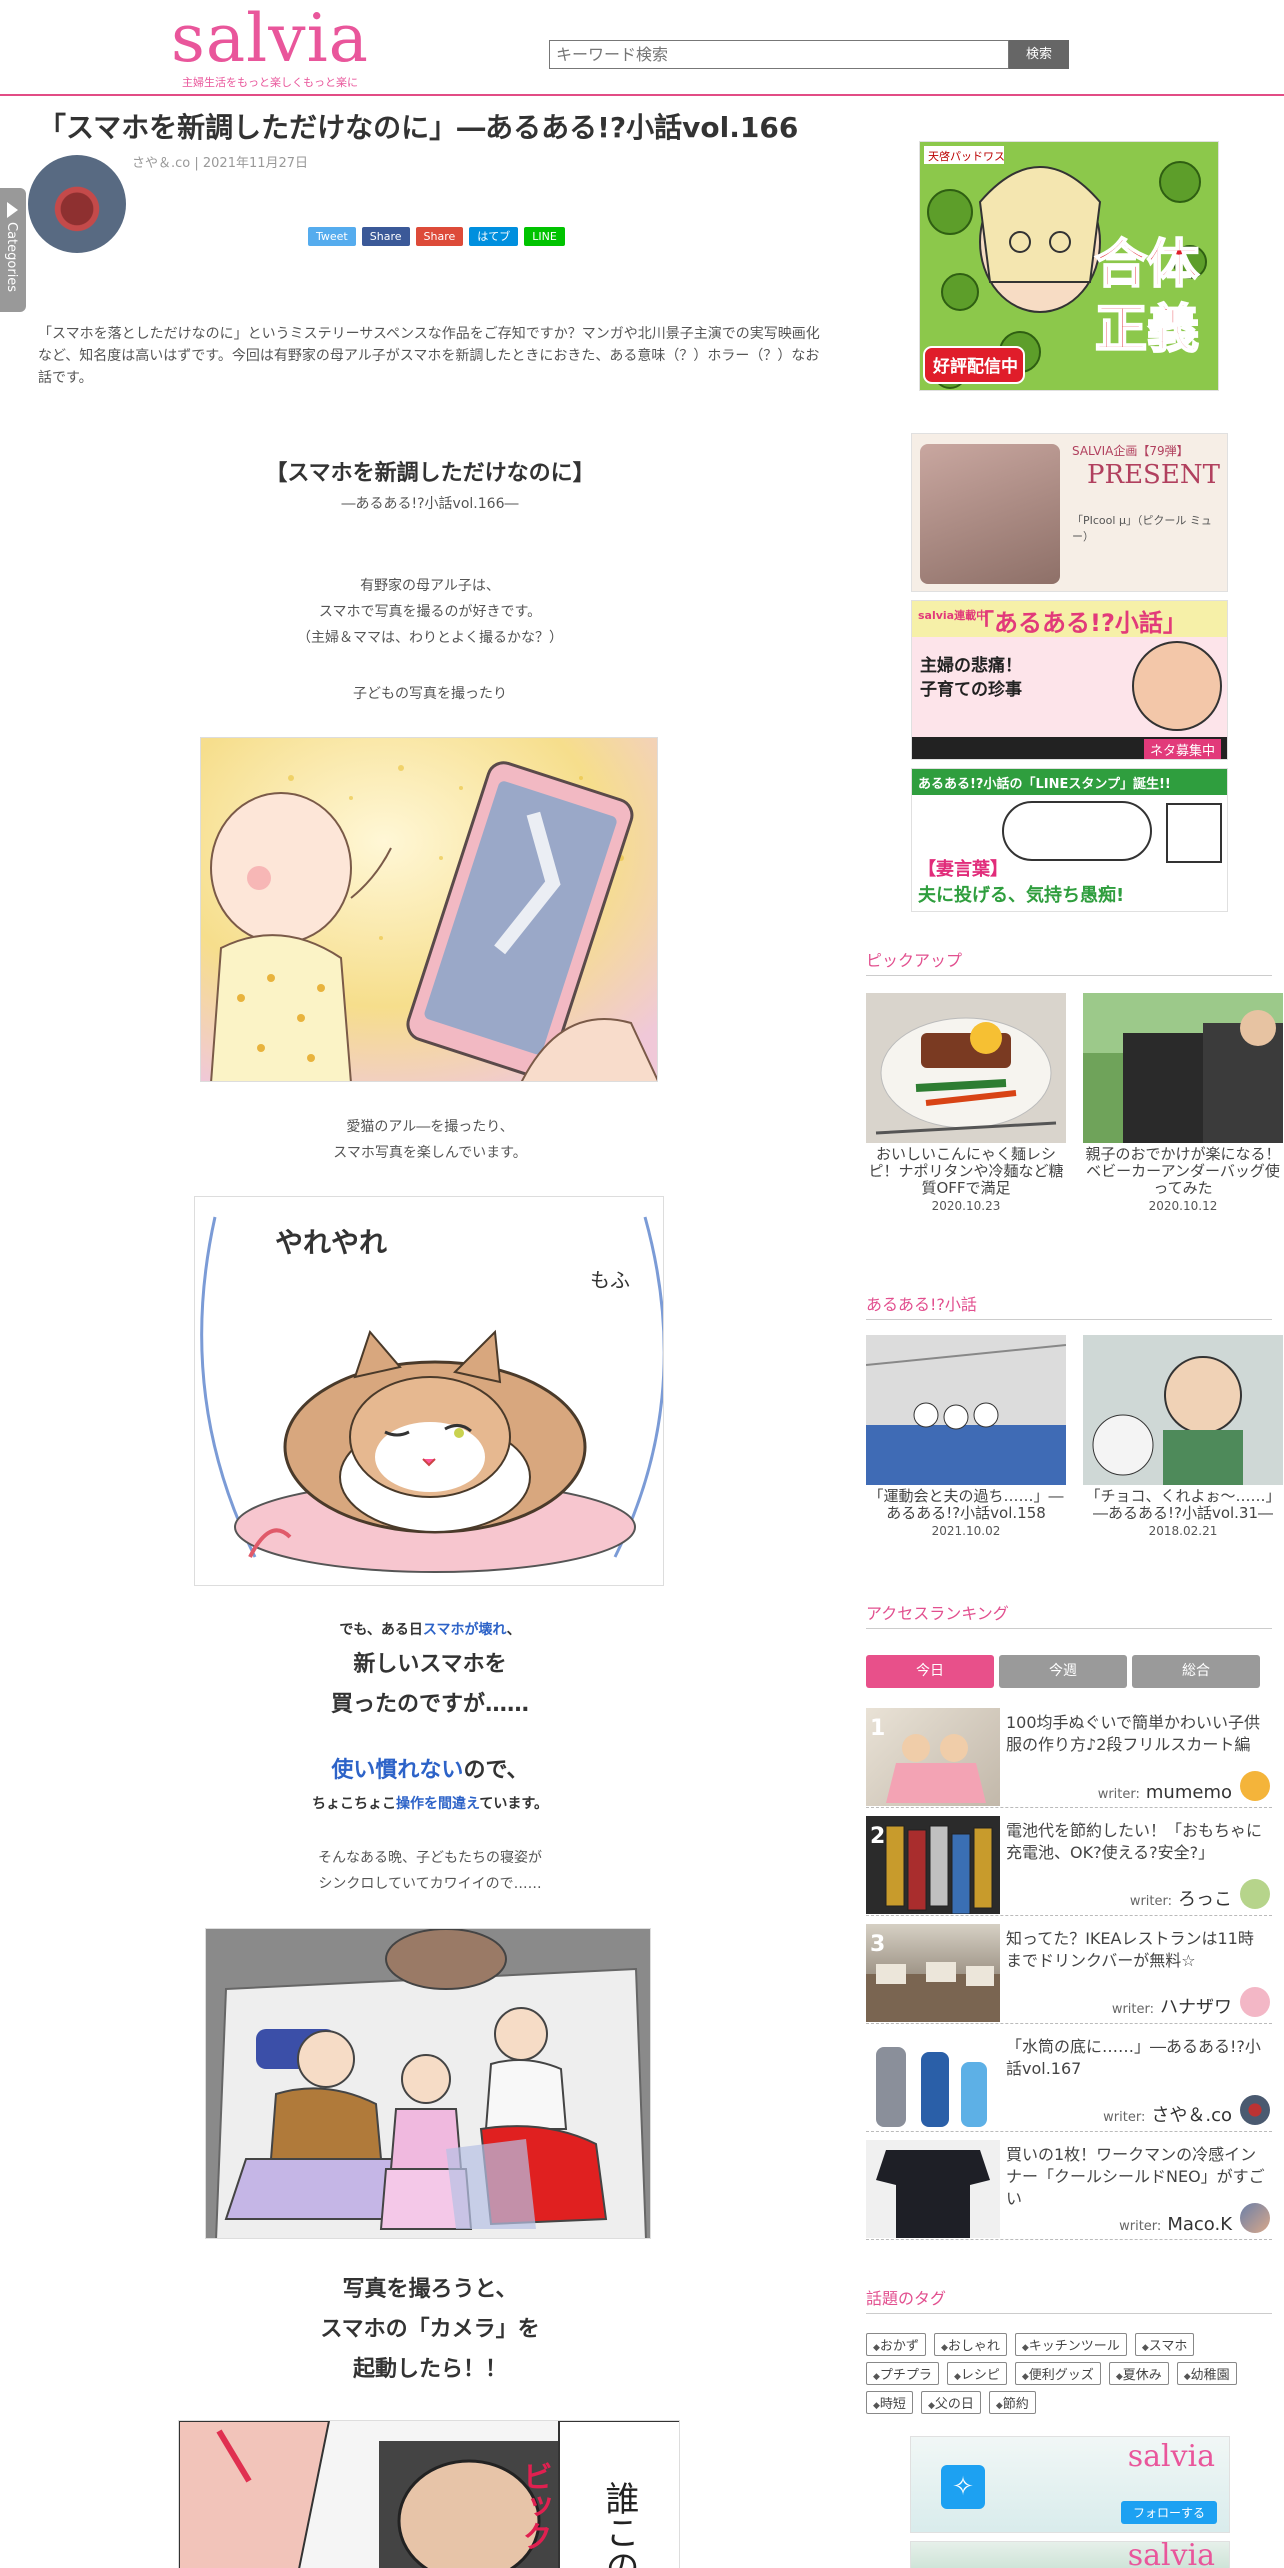 The width and height of the screenshot is (1284, 2568). I want to click on ranking-writer: writer: さや＆.co, so click(1167, 2114).